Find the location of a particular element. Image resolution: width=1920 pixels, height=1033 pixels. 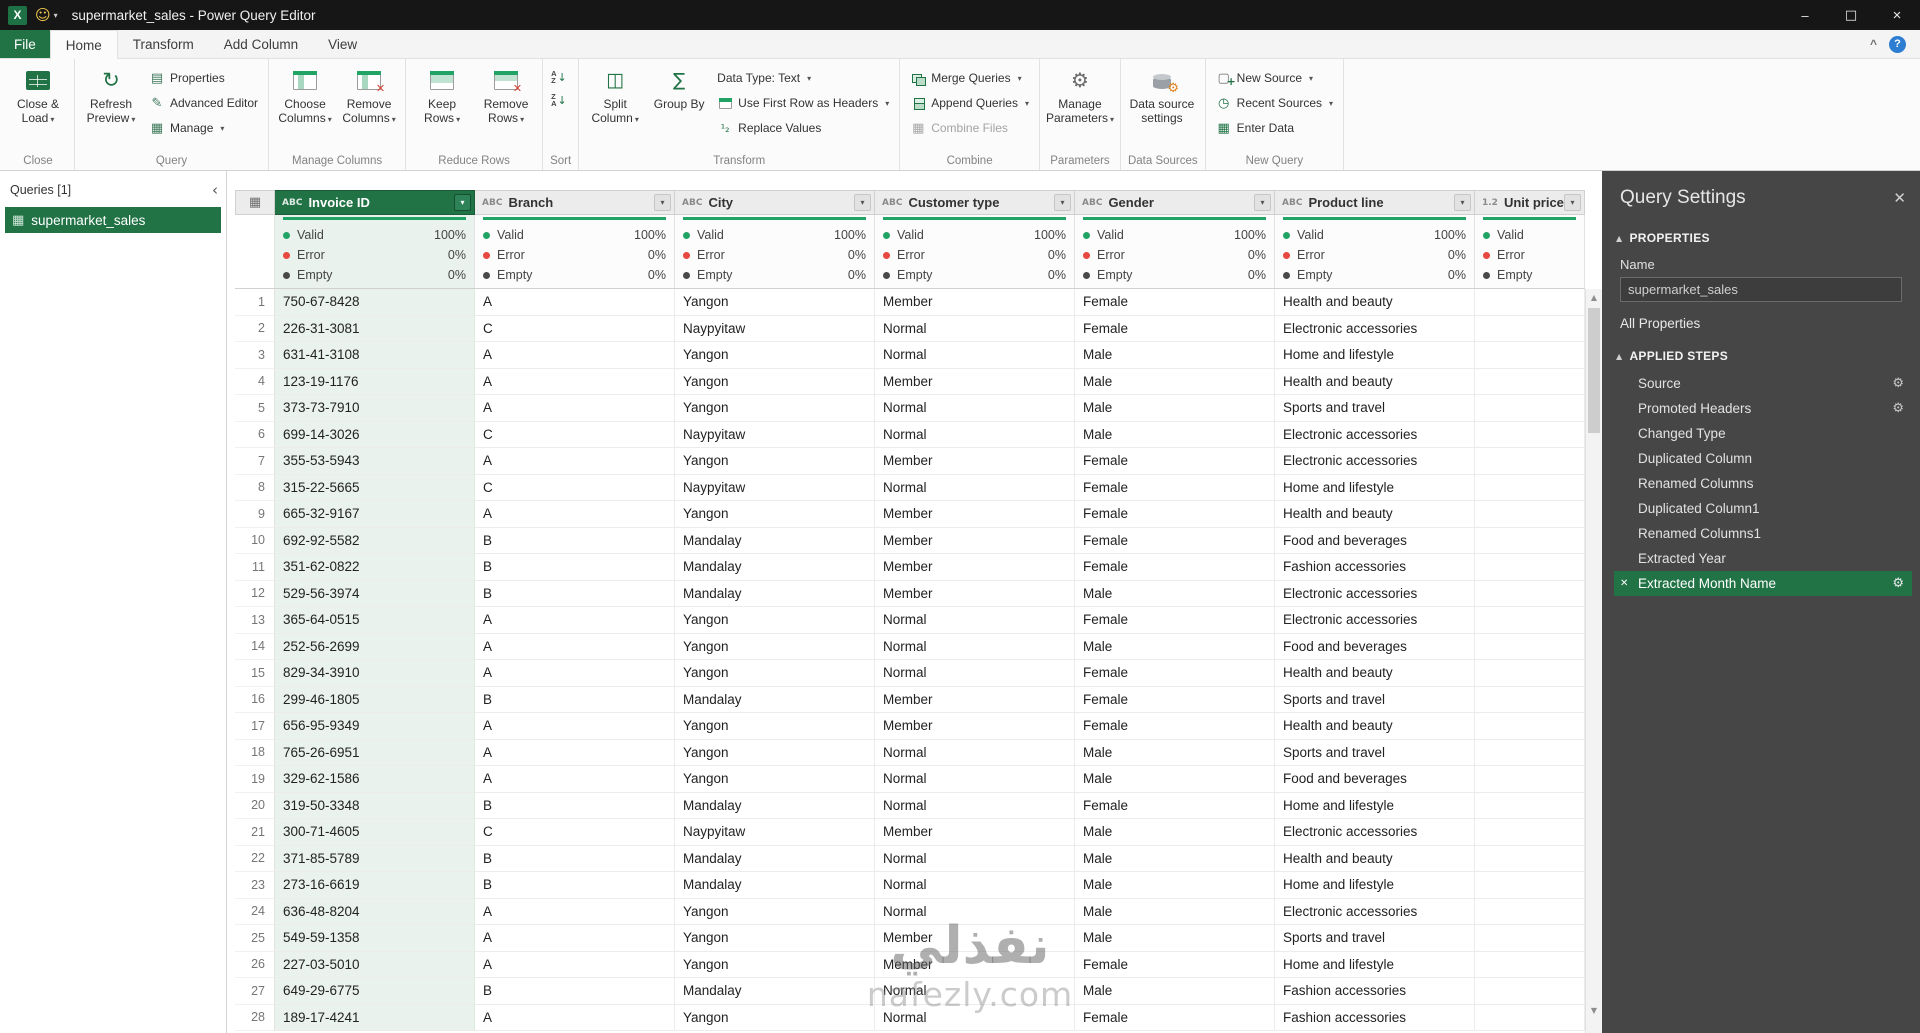

row-number: 17 is located at coordinates (255, 726).